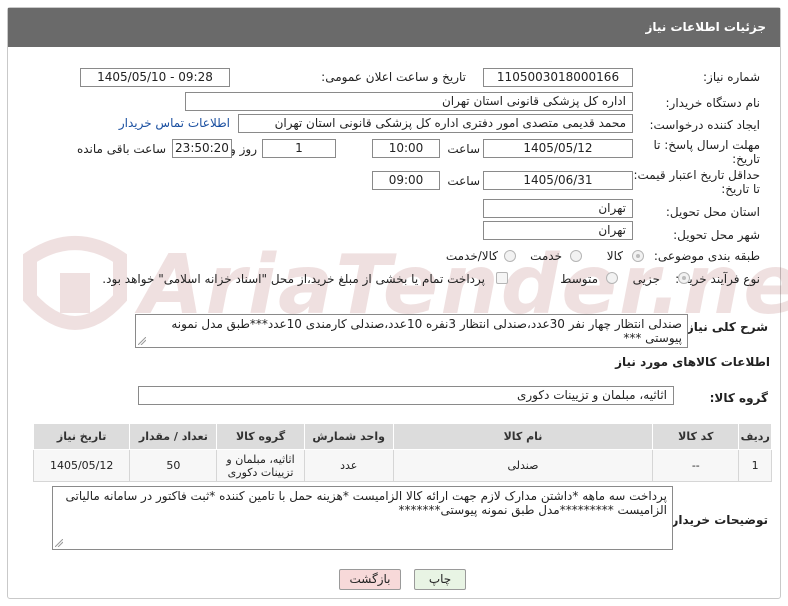 The image size is (788, 606). Describe the element at coordinates (299, 148) in the screenshot. I see `days-remaining-field: 1` at that location.